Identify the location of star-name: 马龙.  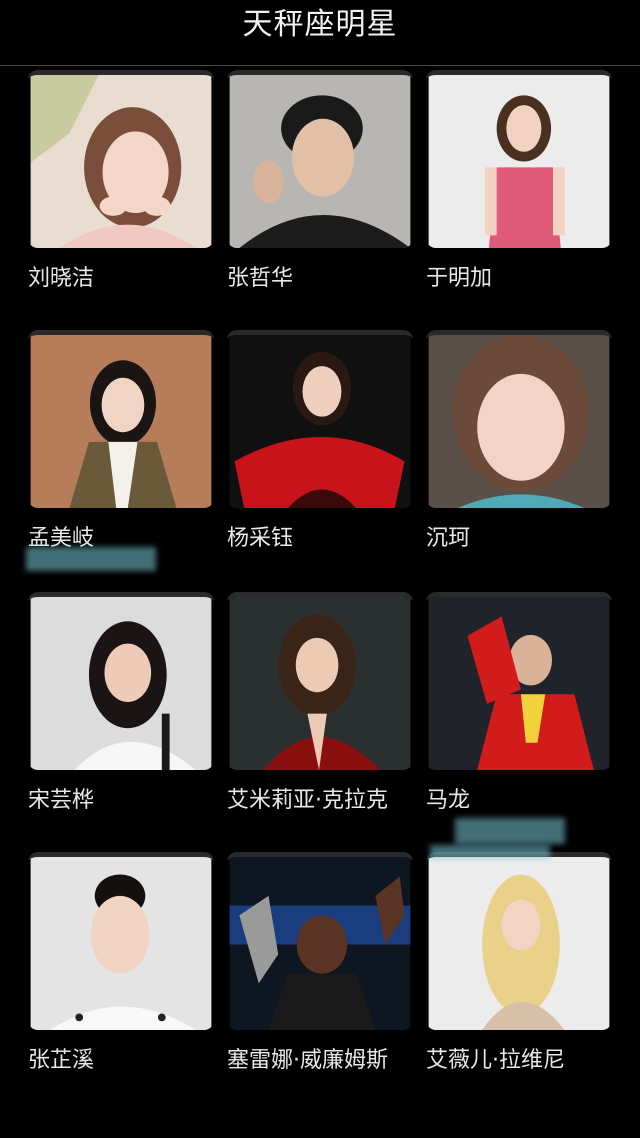
(448, 798).